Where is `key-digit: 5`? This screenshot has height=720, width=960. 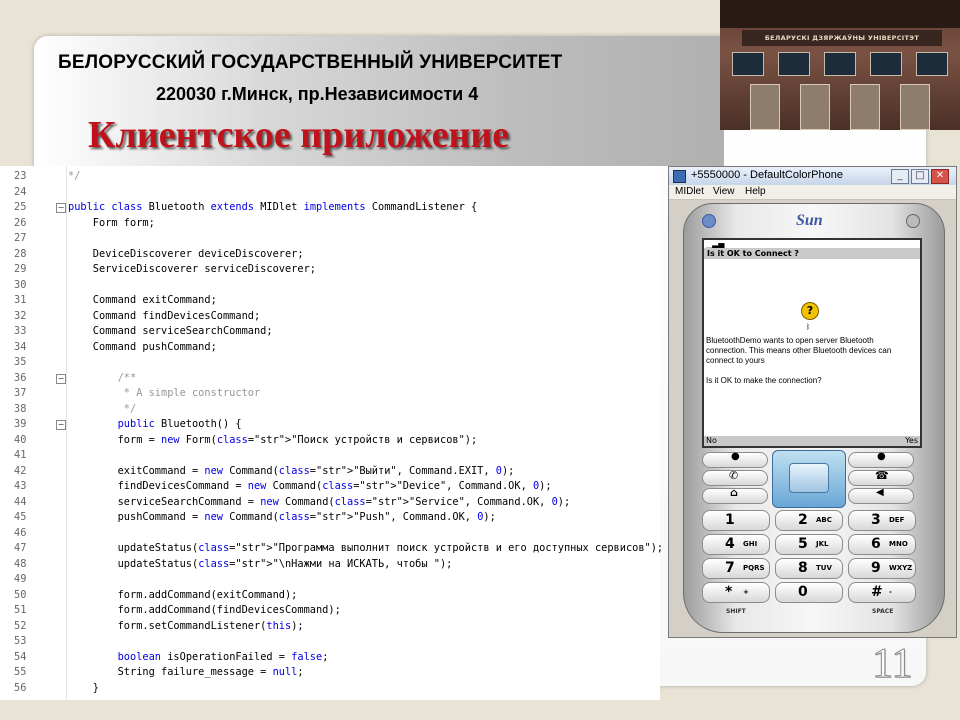
key-digit: 5 is located at coordinates (803, 544).